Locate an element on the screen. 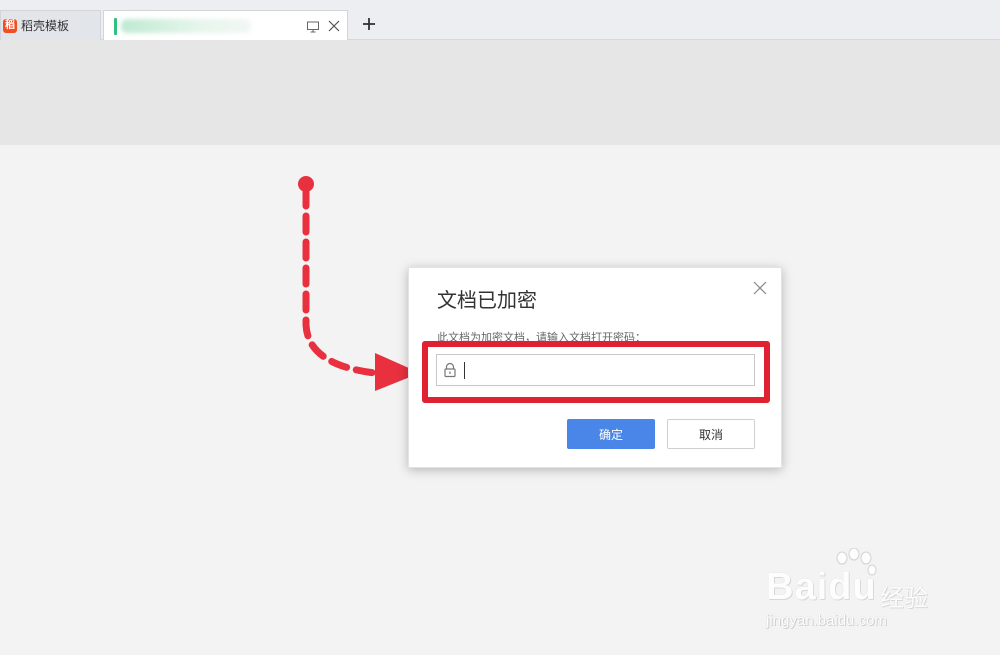 The image size is (1000, 655). watermark-product: 经验 is located at coordinates (904, 598).